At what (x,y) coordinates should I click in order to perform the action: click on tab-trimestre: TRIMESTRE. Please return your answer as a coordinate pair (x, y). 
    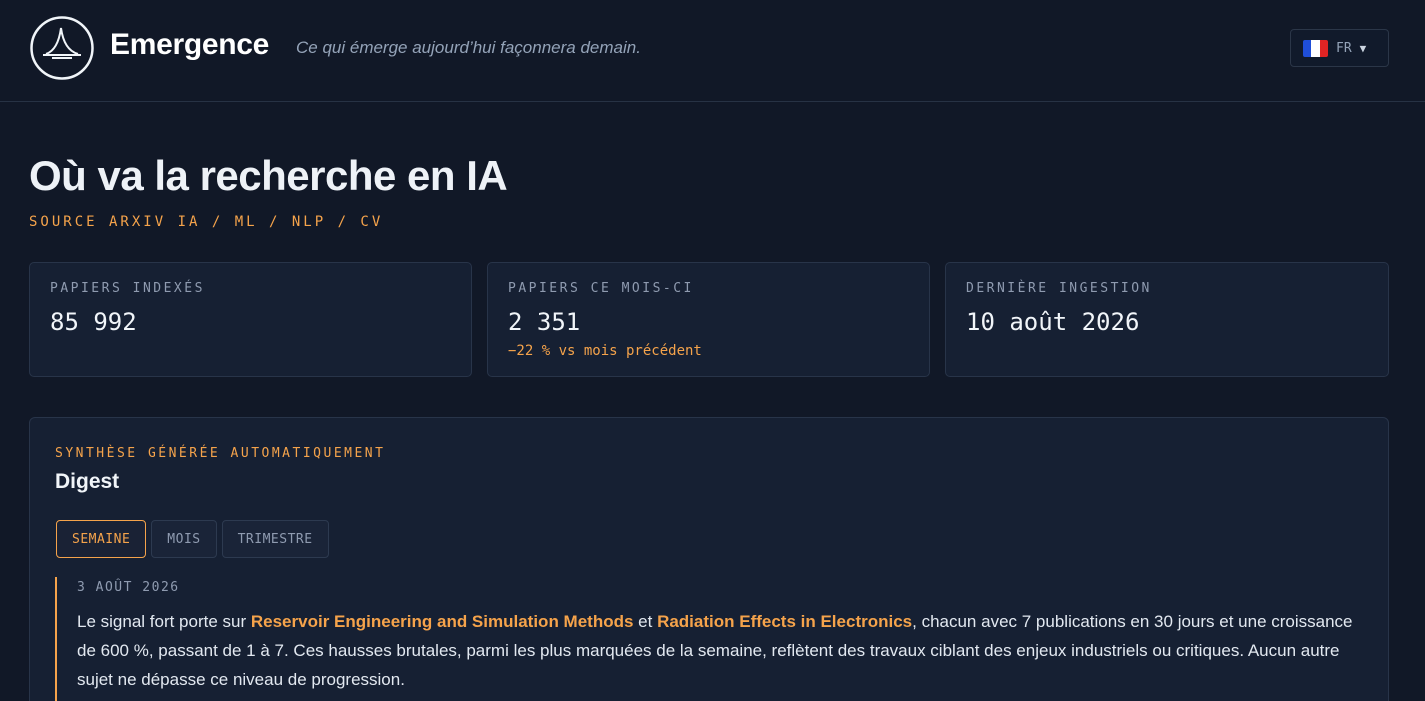
    Looking at the image, I should click on (275, 539).